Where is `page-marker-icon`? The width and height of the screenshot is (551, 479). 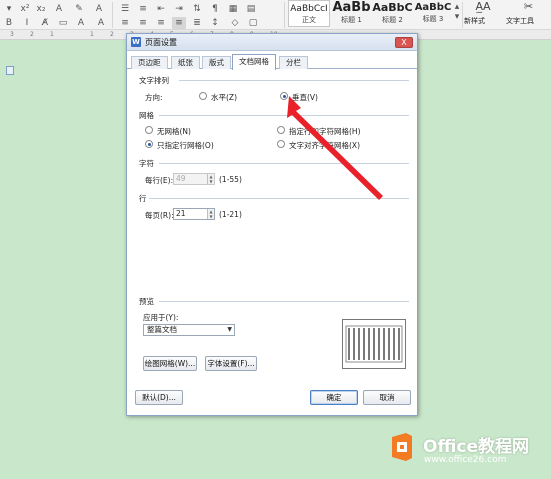
page-marker-icon is located at coordinates (10, 70).